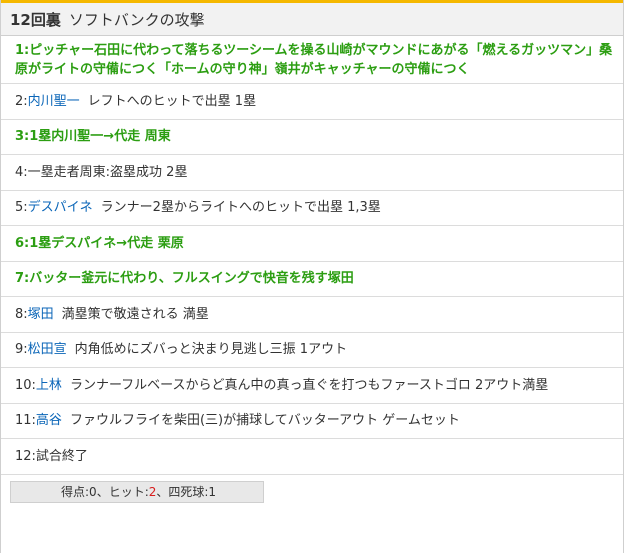  I want to click on inning-label: 12回裏, so click(35, 19).